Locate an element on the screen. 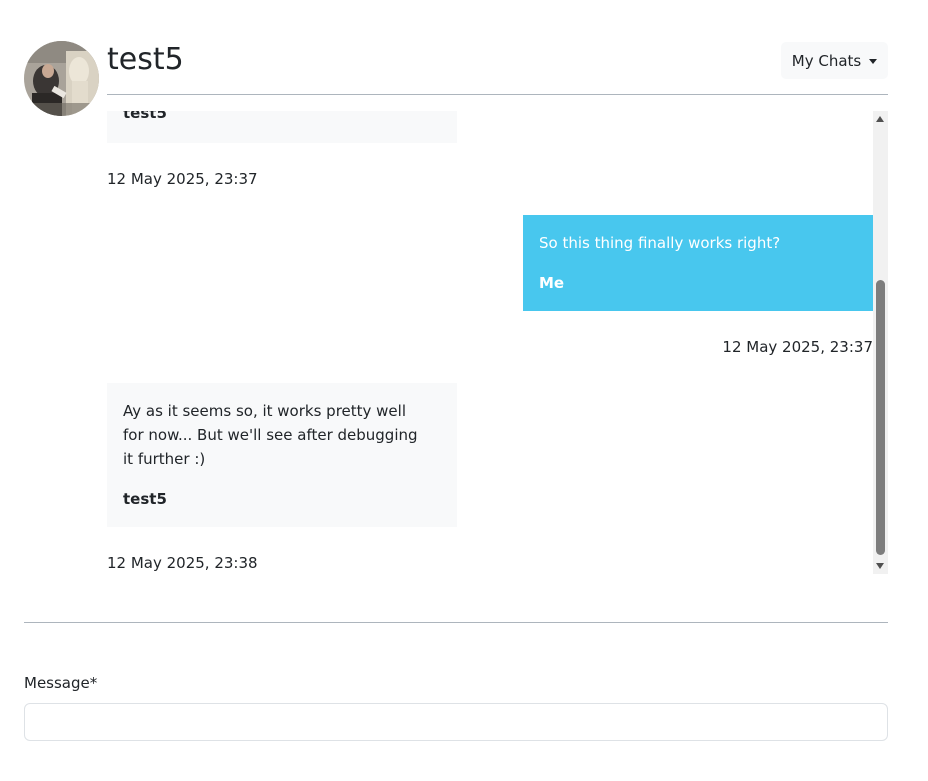  avatar is located at coordinates (61, 78).